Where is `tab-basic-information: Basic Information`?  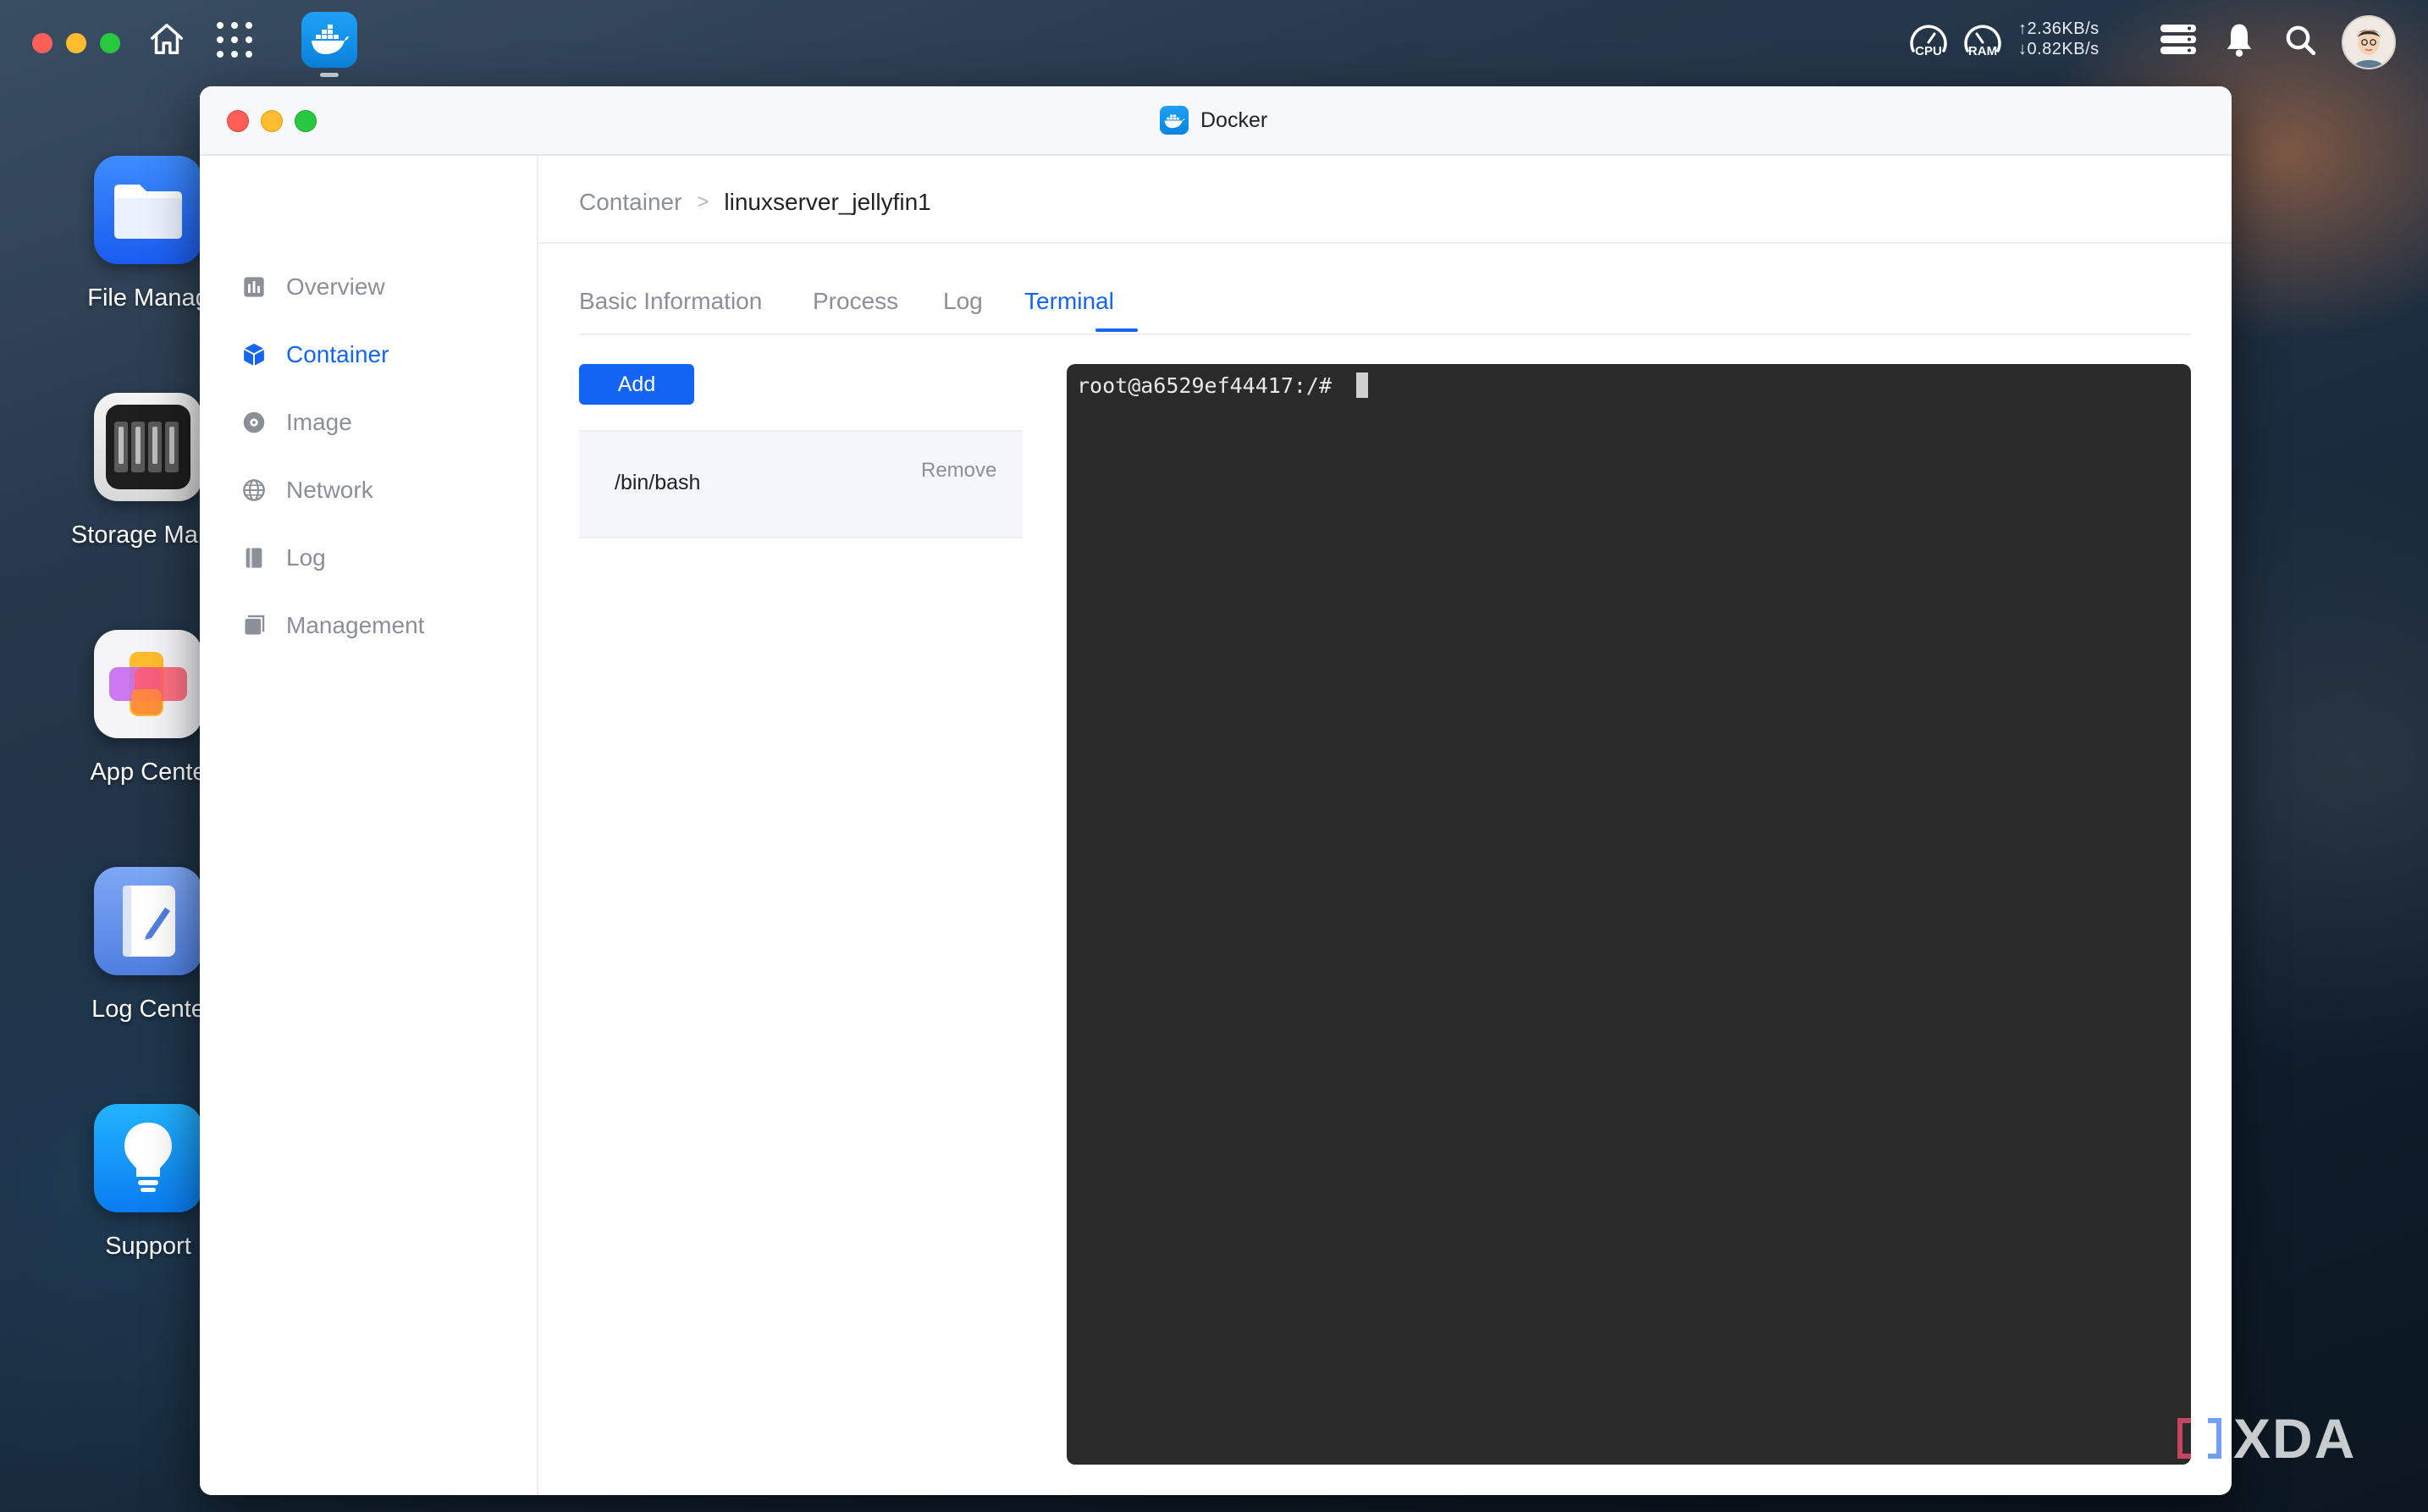
tab-basic-information: Basic Information is located at coordinates (670, 306).